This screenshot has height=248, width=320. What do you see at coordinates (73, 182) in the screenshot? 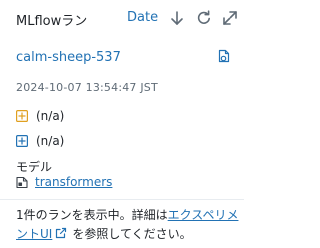
I see `model-link: transformers` at bounding box center [73, 182].